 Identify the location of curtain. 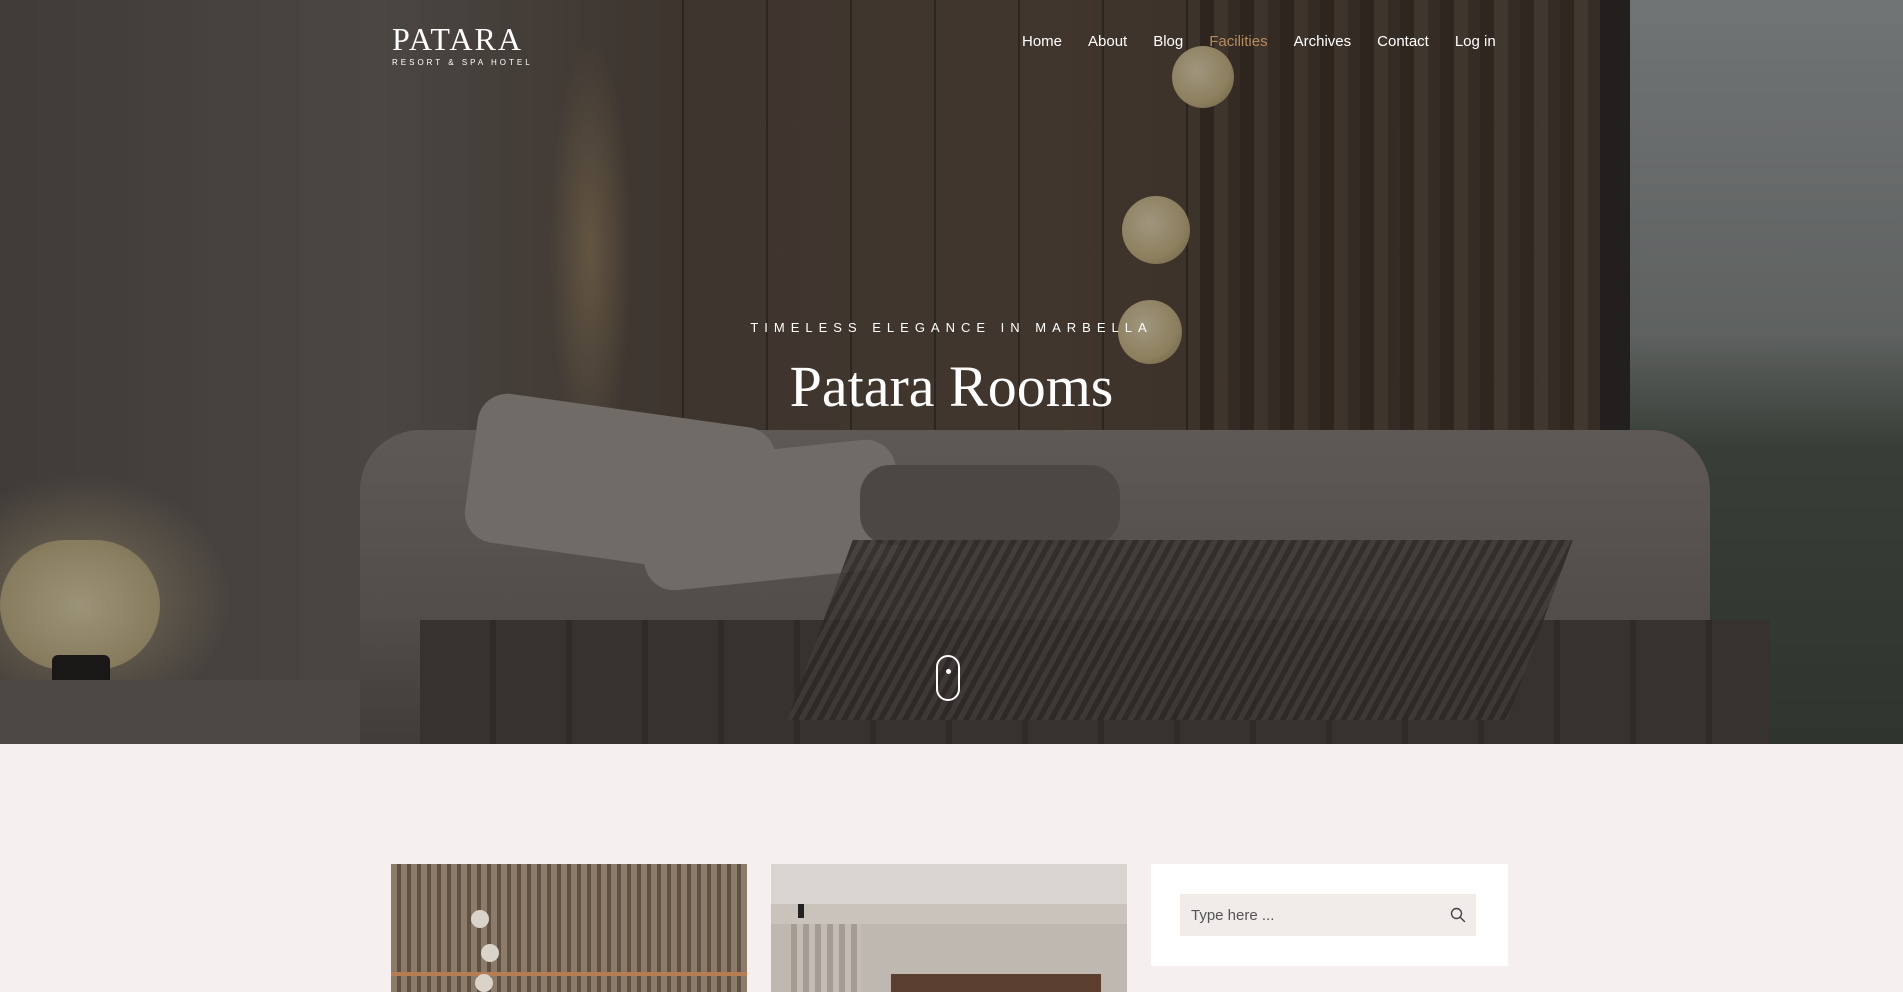
(826, 958).